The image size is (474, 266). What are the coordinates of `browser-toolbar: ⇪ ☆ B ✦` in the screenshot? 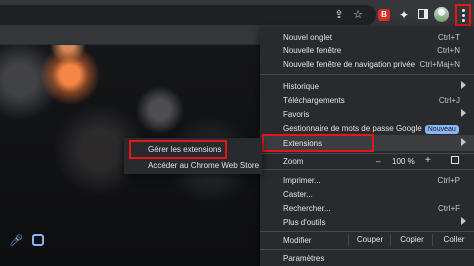 It's located at (237, 15).